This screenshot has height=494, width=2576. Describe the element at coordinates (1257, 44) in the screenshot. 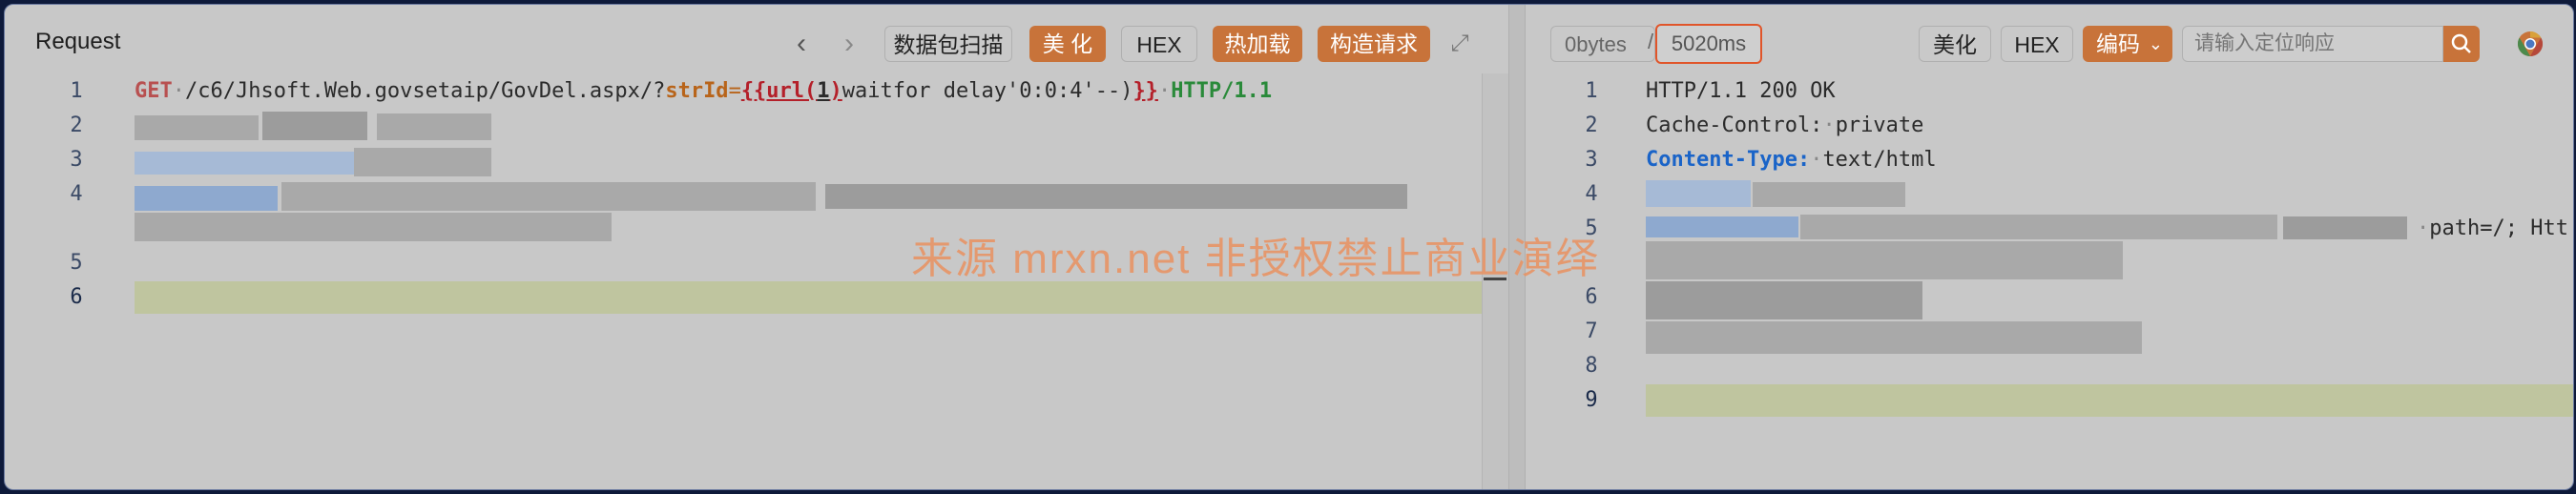

I see `hotload-button: 热加载` at that location.